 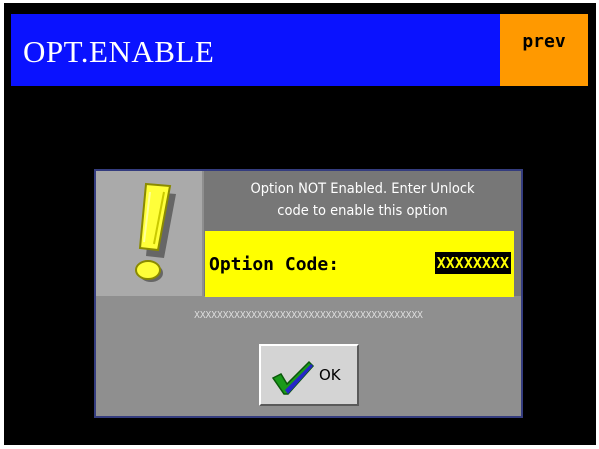 What do you see at coordinates (359, 264) in the screenshot?
I see `option-code-field: Option Code: XXXXXXXX` at bounding box center [359, 264].